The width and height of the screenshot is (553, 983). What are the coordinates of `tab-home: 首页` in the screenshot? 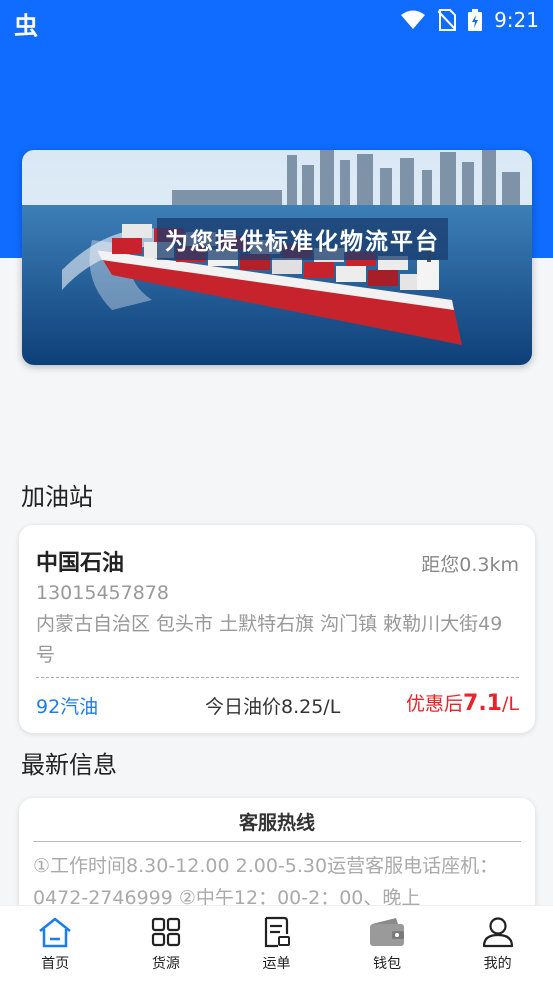 It's located at (55, 944).